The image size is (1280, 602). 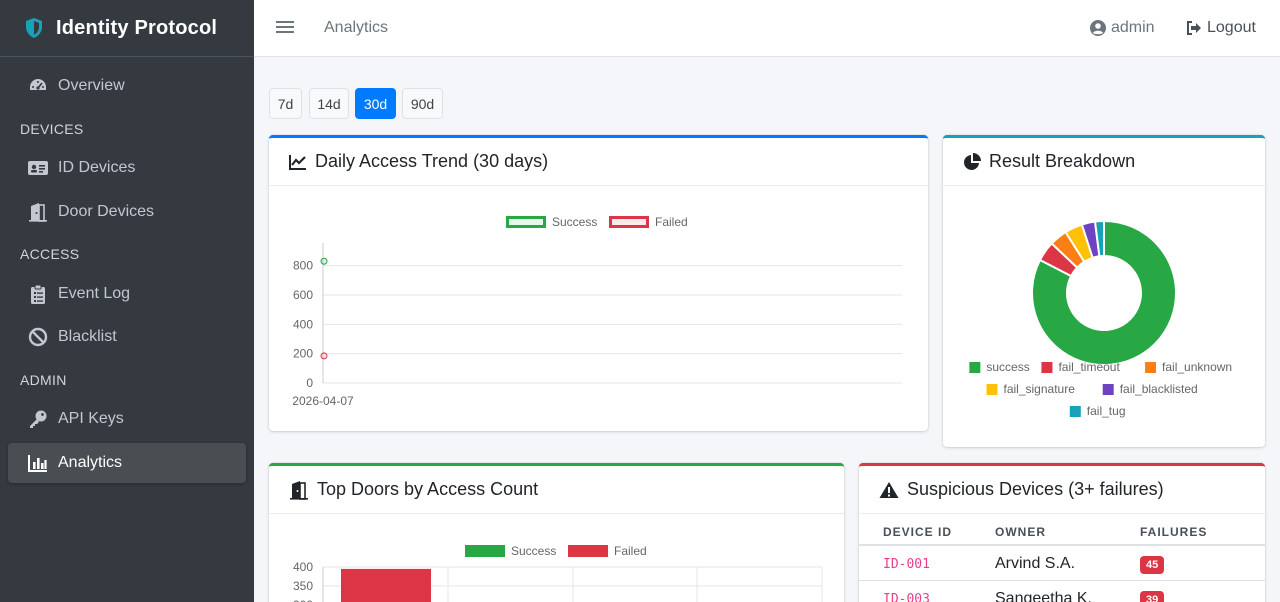 What do you see at coordinates (303, 295) in the screenshot?
I see `y-tick-label: 600` at bounding box center [303, 295].